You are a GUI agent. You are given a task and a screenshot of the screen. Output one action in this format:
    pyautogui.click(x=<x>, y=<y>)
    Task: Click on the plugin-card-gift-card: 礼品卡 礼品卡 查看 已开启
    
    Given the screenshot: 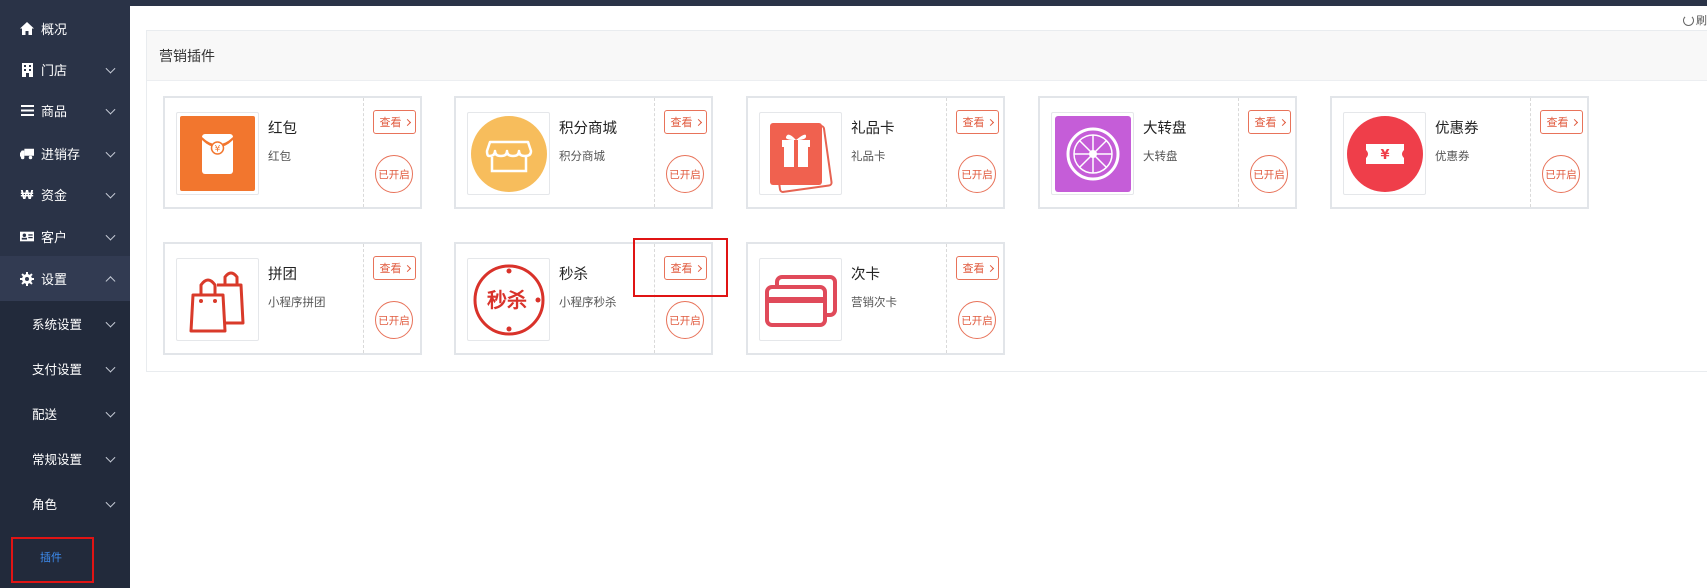 What is the action you would take?
    pyautogui.click(x=875, y=152)
    